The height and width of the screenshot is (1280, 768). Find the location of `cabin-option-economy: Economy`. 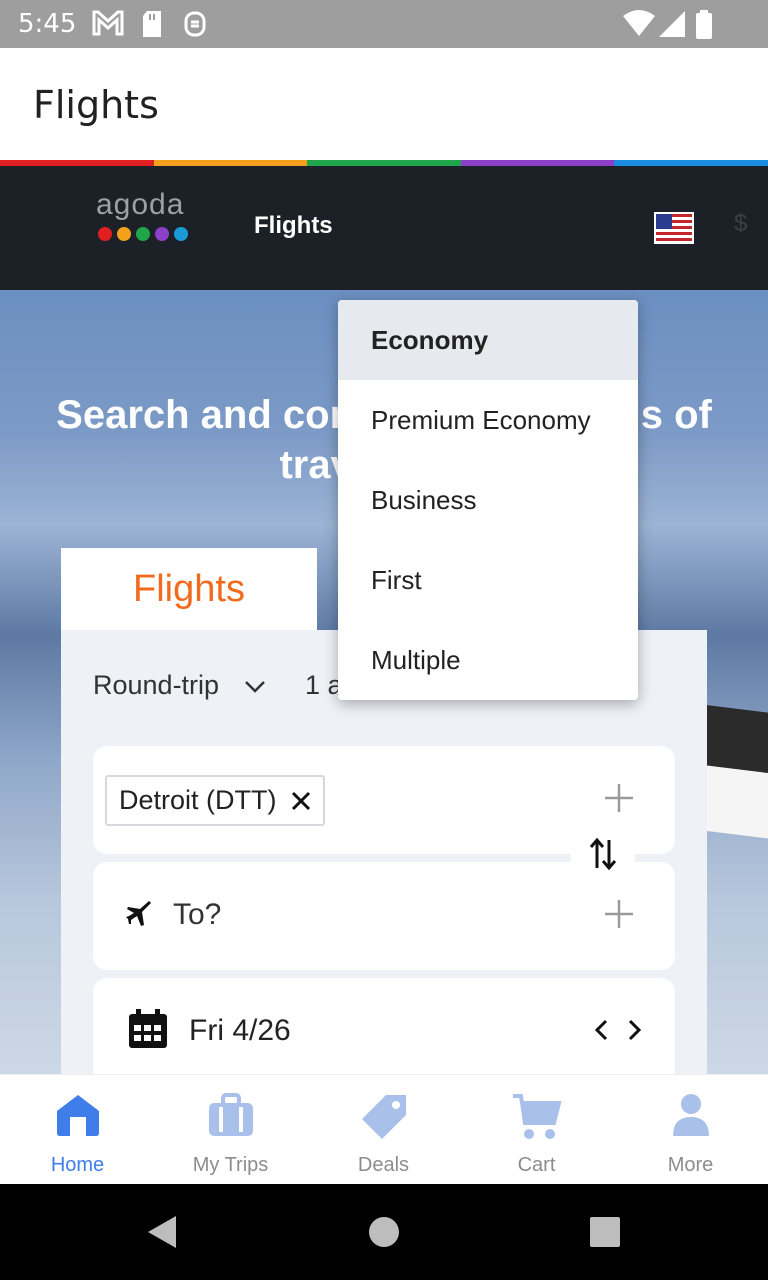

cabin-option-economy: Economy is located at coordinates (488, 340).